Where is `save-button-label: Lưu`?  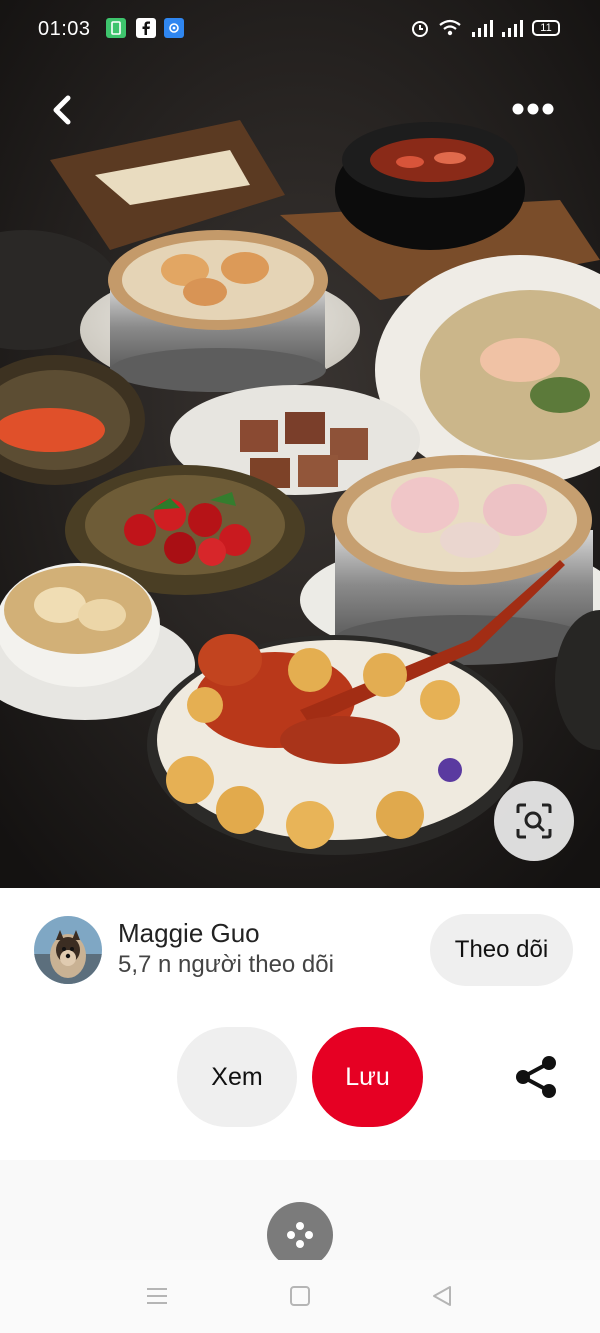 save-button-label: Lưu is located at coordinates (367, 1076).